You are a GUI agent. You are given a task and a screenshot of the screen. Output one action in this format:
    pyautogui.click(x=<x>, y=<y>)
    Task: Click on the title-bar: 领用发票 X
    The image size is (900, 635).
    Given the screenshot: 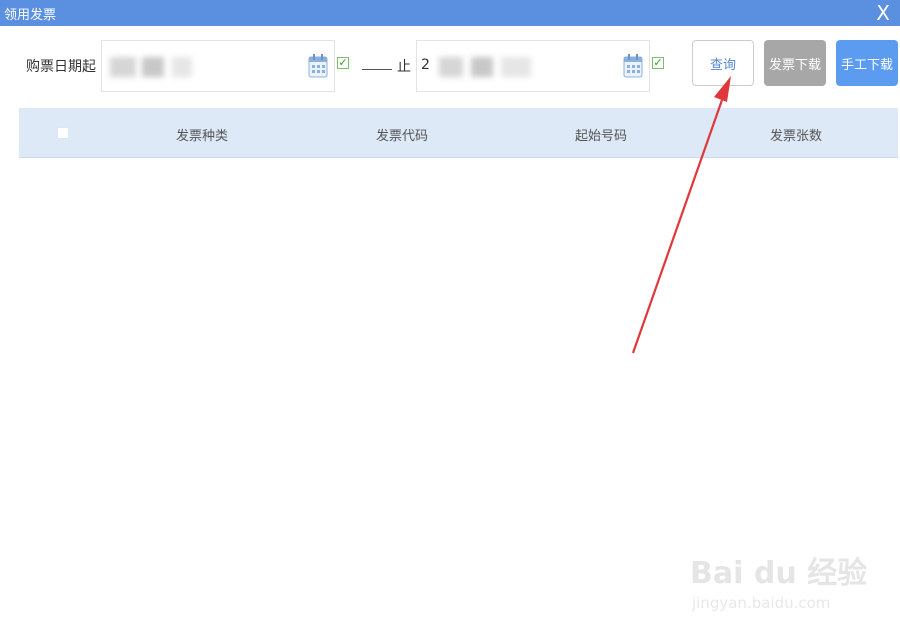 What is the action you would take?
    pyautogui.click(x=450, y=13)
    